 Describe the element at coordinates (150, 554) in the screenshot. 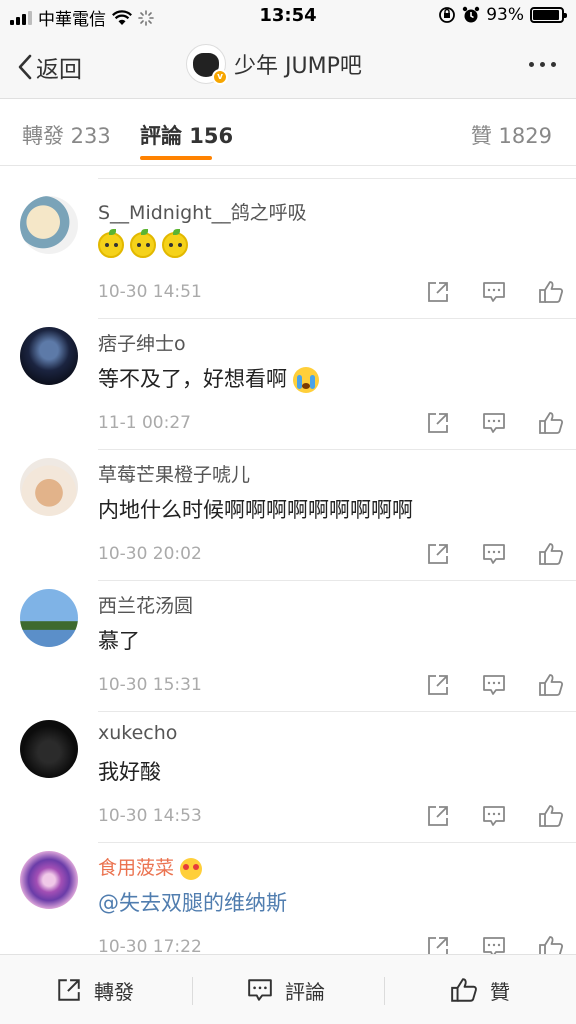

I see `comment-time: 10-30 20:02` at that location.